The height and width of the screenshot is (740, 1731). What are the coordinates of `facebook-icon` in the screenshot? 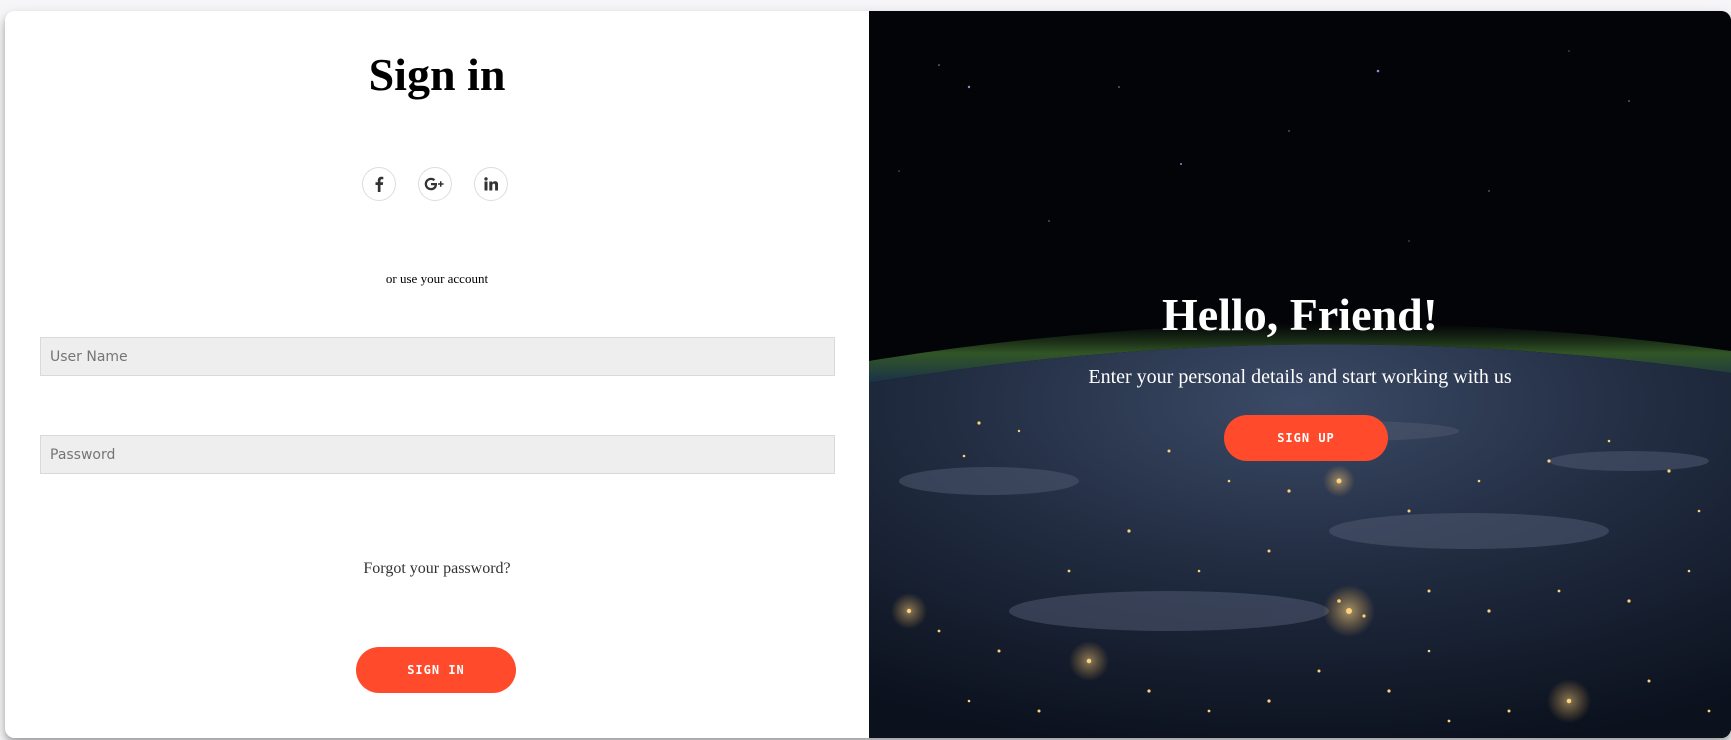 It's located at (379, 184).